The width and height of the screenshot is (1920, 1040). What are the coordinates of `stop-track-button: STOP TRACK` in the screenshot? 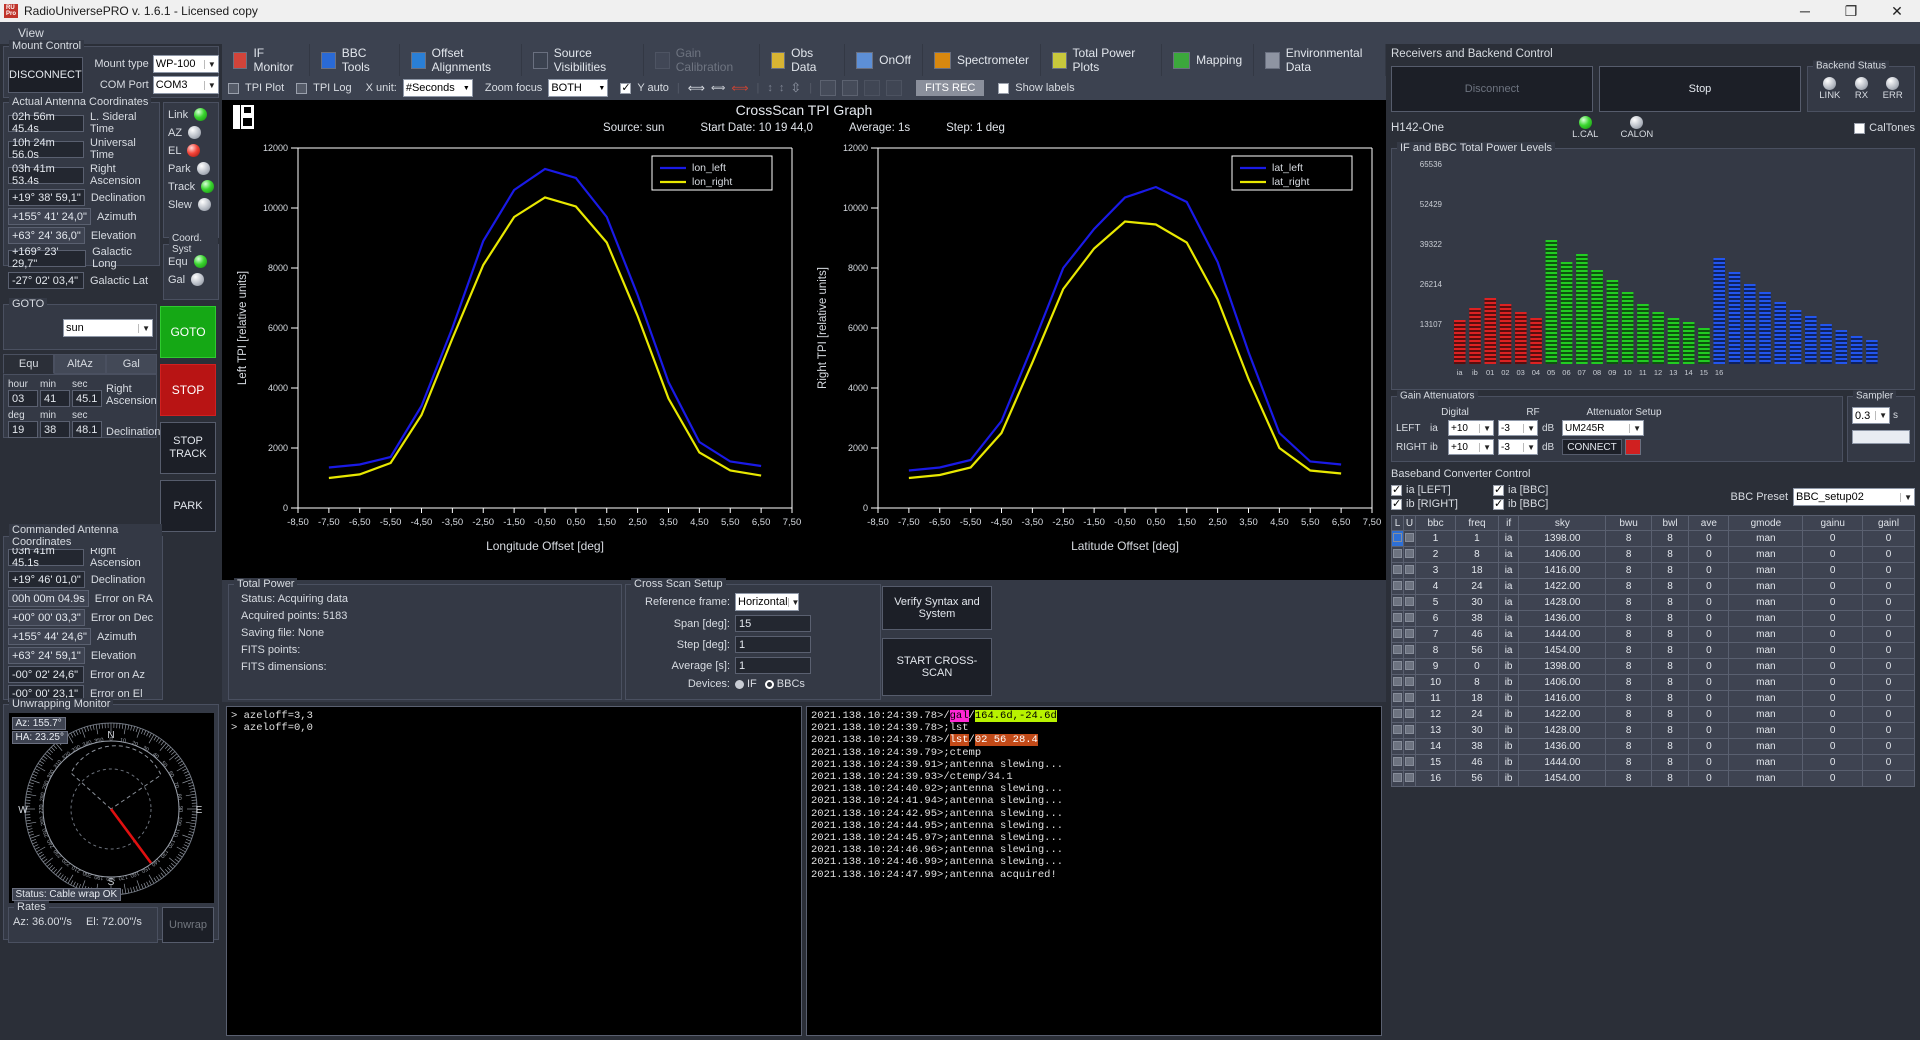 It's located at (188, 448).